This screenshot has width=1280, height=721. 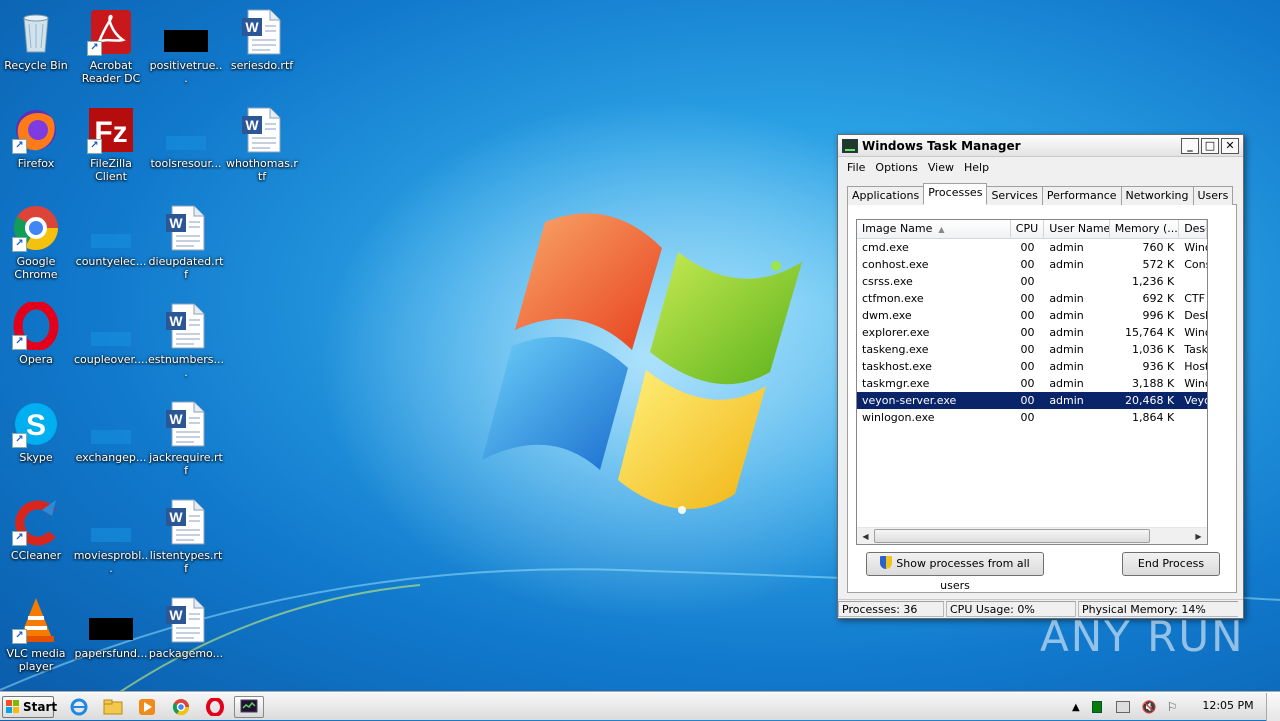 I want to click on process-cpu: 00, so click(x=1027, y=383).